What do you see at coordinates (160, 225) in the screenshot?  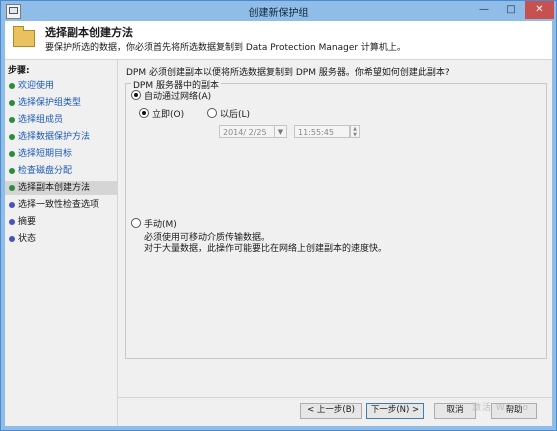 I see `manual-label: 手动(M)` at bounding box center [160, 225].